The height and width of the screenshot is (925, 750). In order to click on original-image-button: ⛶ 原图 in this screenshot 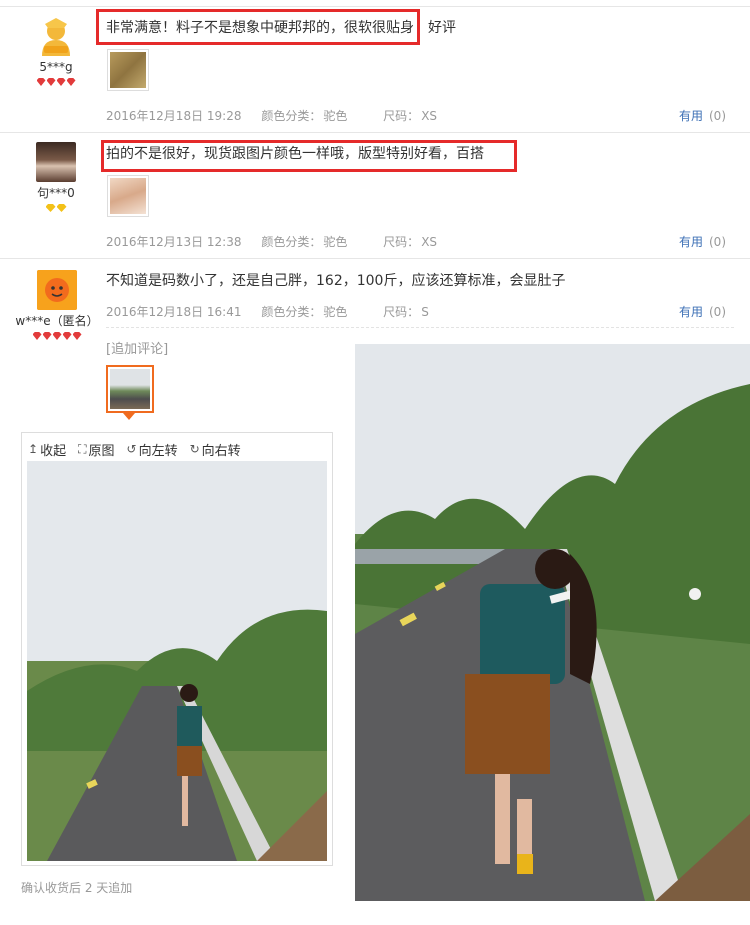, I will do `click(96, 449)`.